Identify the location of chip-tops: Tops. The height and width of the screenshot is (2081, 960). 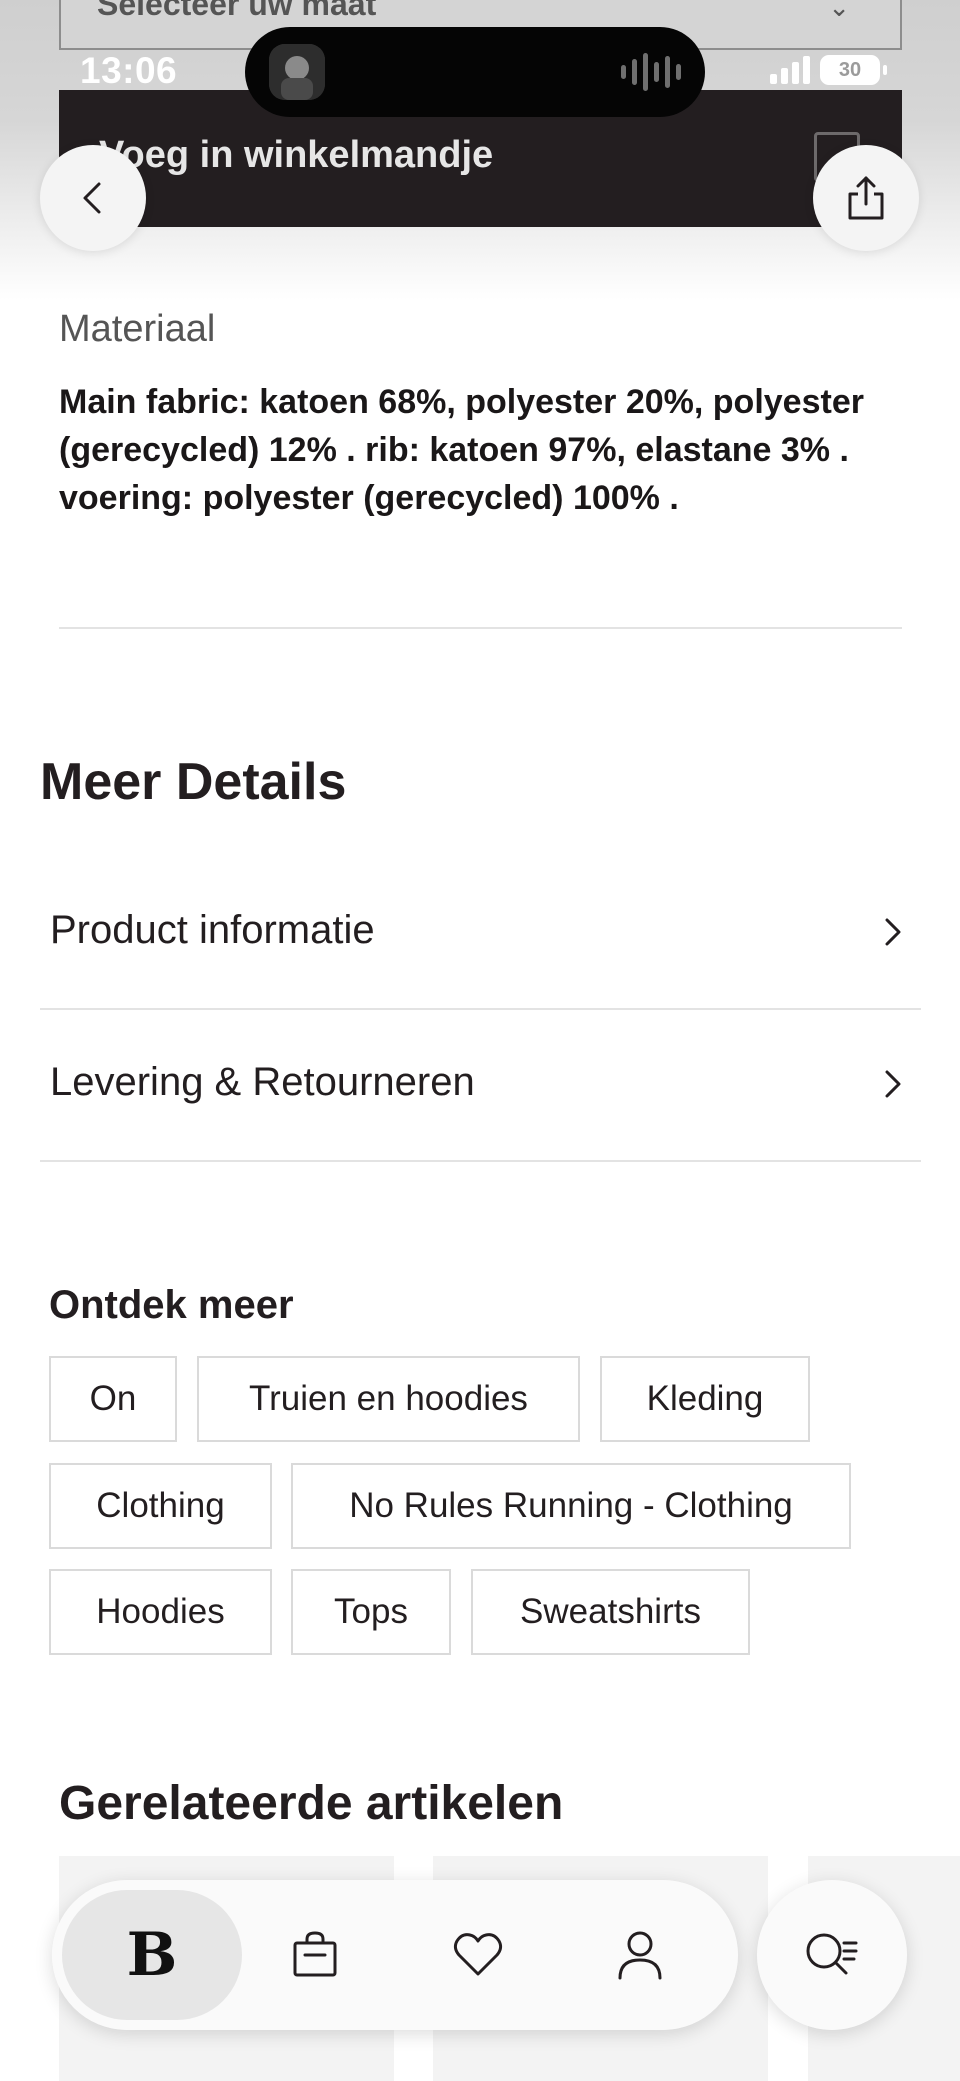
(371, 1612).